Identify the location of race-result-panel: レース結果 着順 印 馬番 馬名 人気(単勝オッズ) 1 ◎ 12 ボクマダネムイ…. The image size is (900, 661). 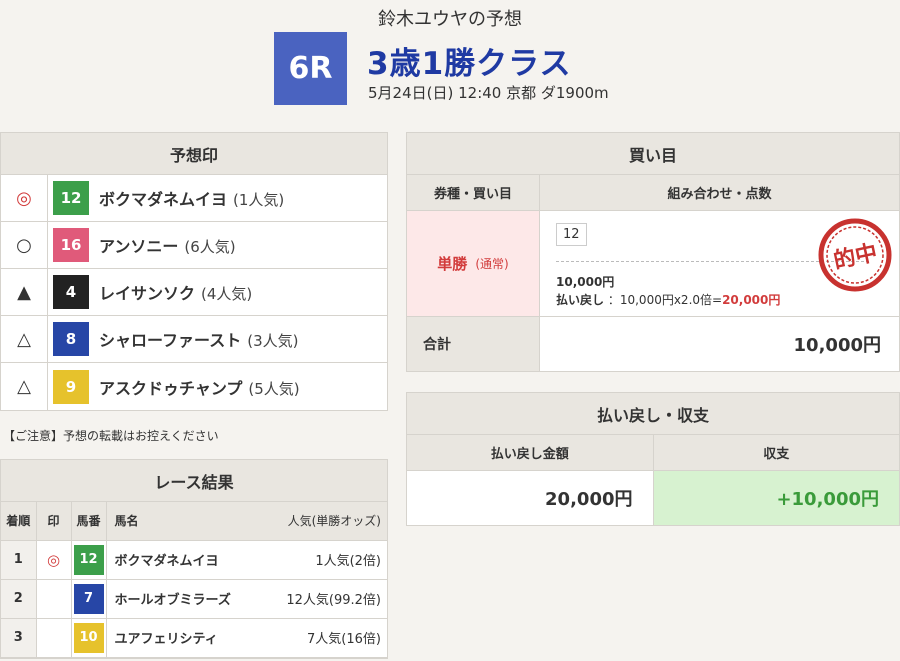
(194, 559).